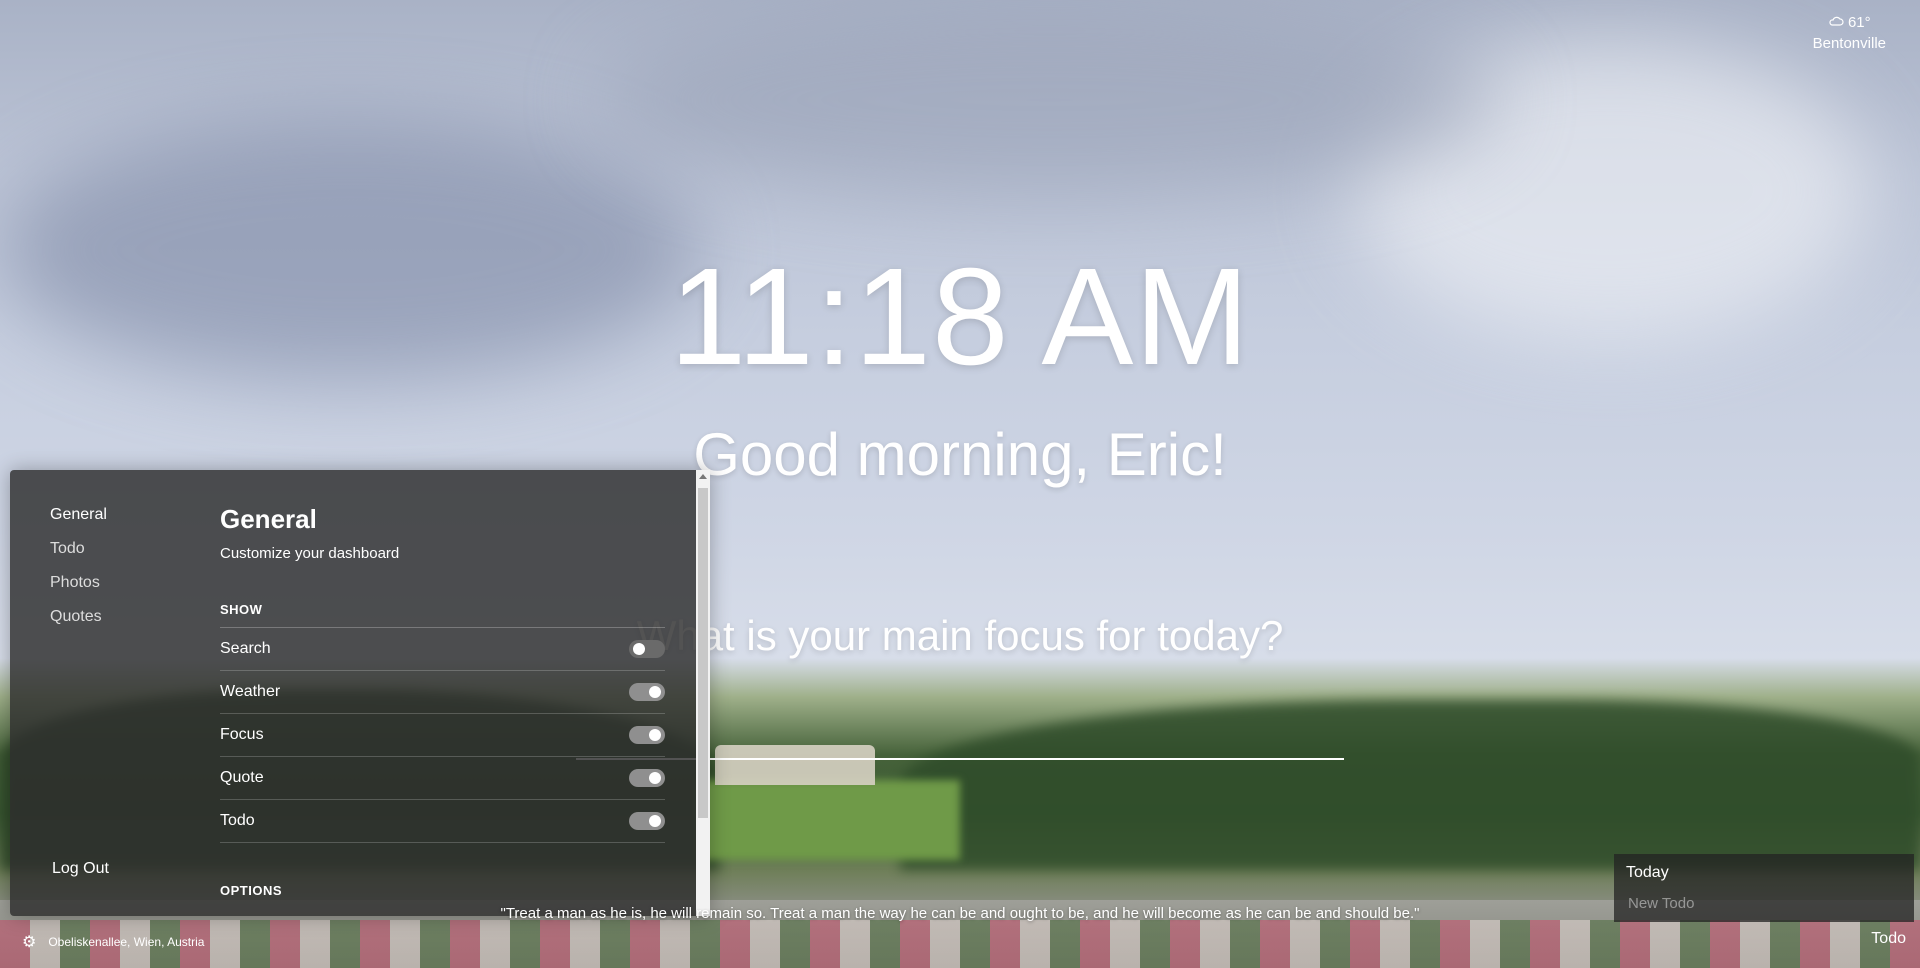 This screenshot has height=968, width=1920. I want to click on weather-toggle, so click(647, 692).